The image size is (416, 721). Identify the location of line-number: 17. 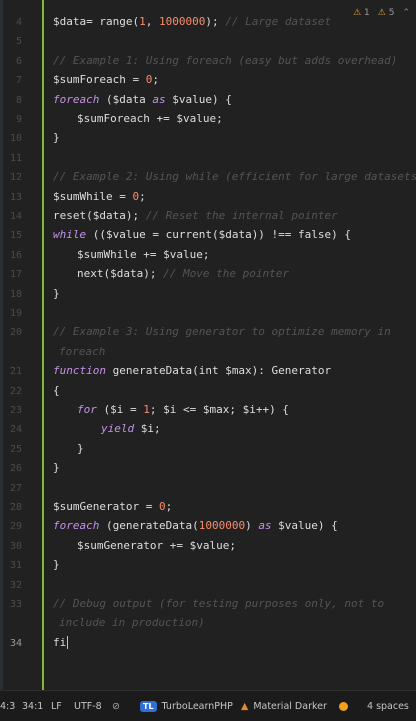
(11, 274).